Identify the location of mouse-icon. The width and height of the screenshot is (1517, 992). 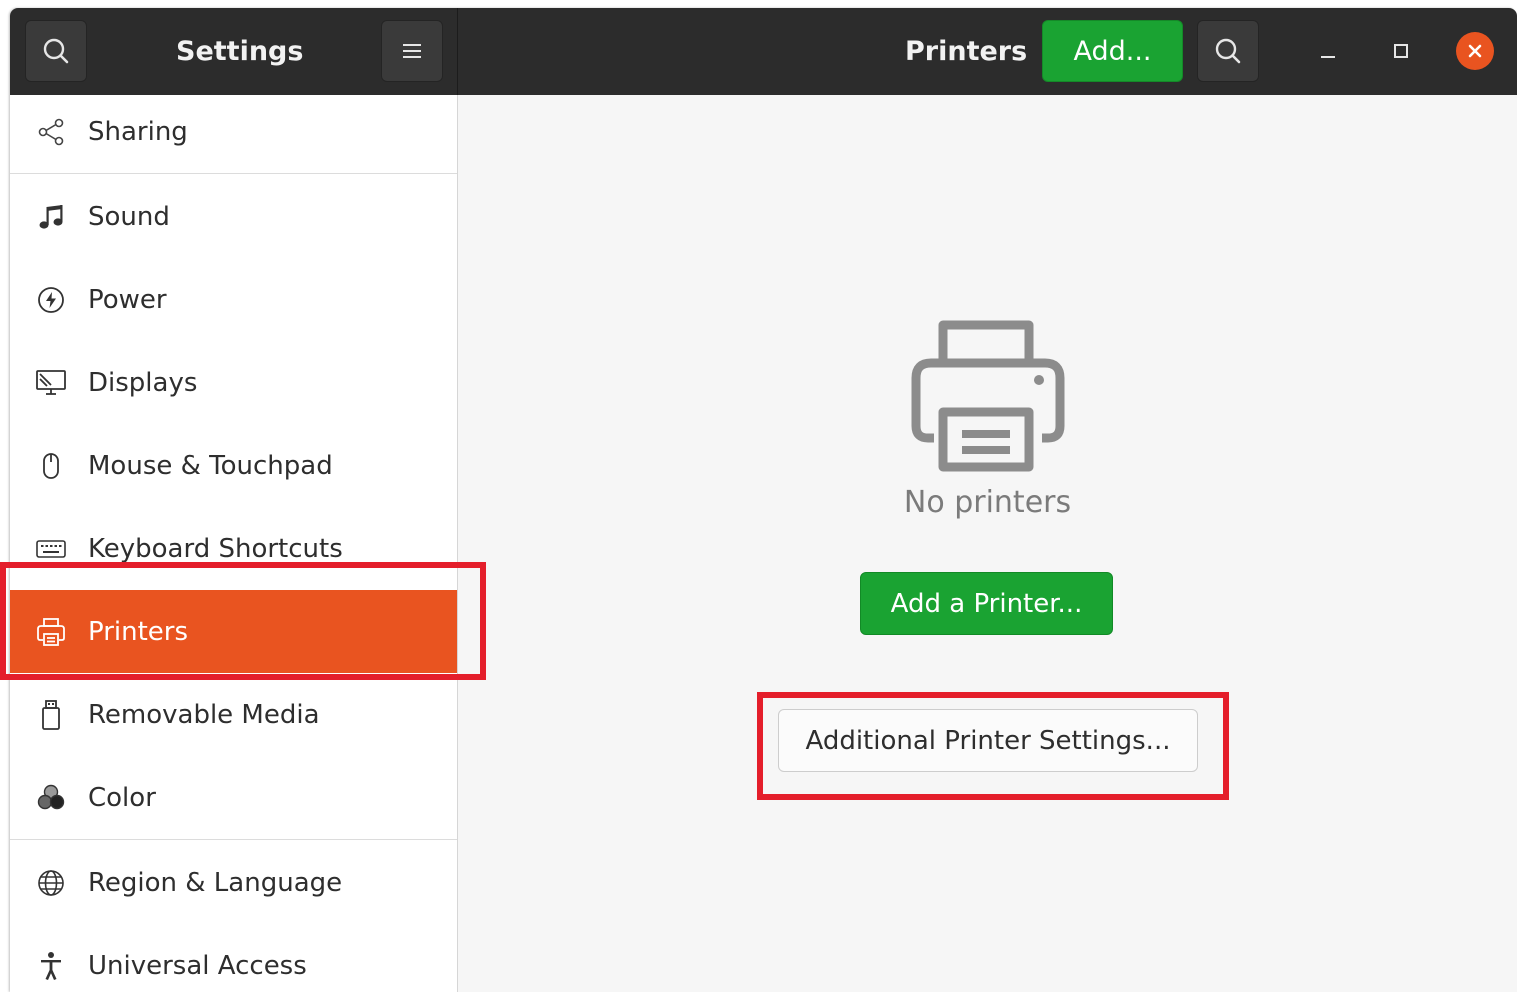
(51, 466).